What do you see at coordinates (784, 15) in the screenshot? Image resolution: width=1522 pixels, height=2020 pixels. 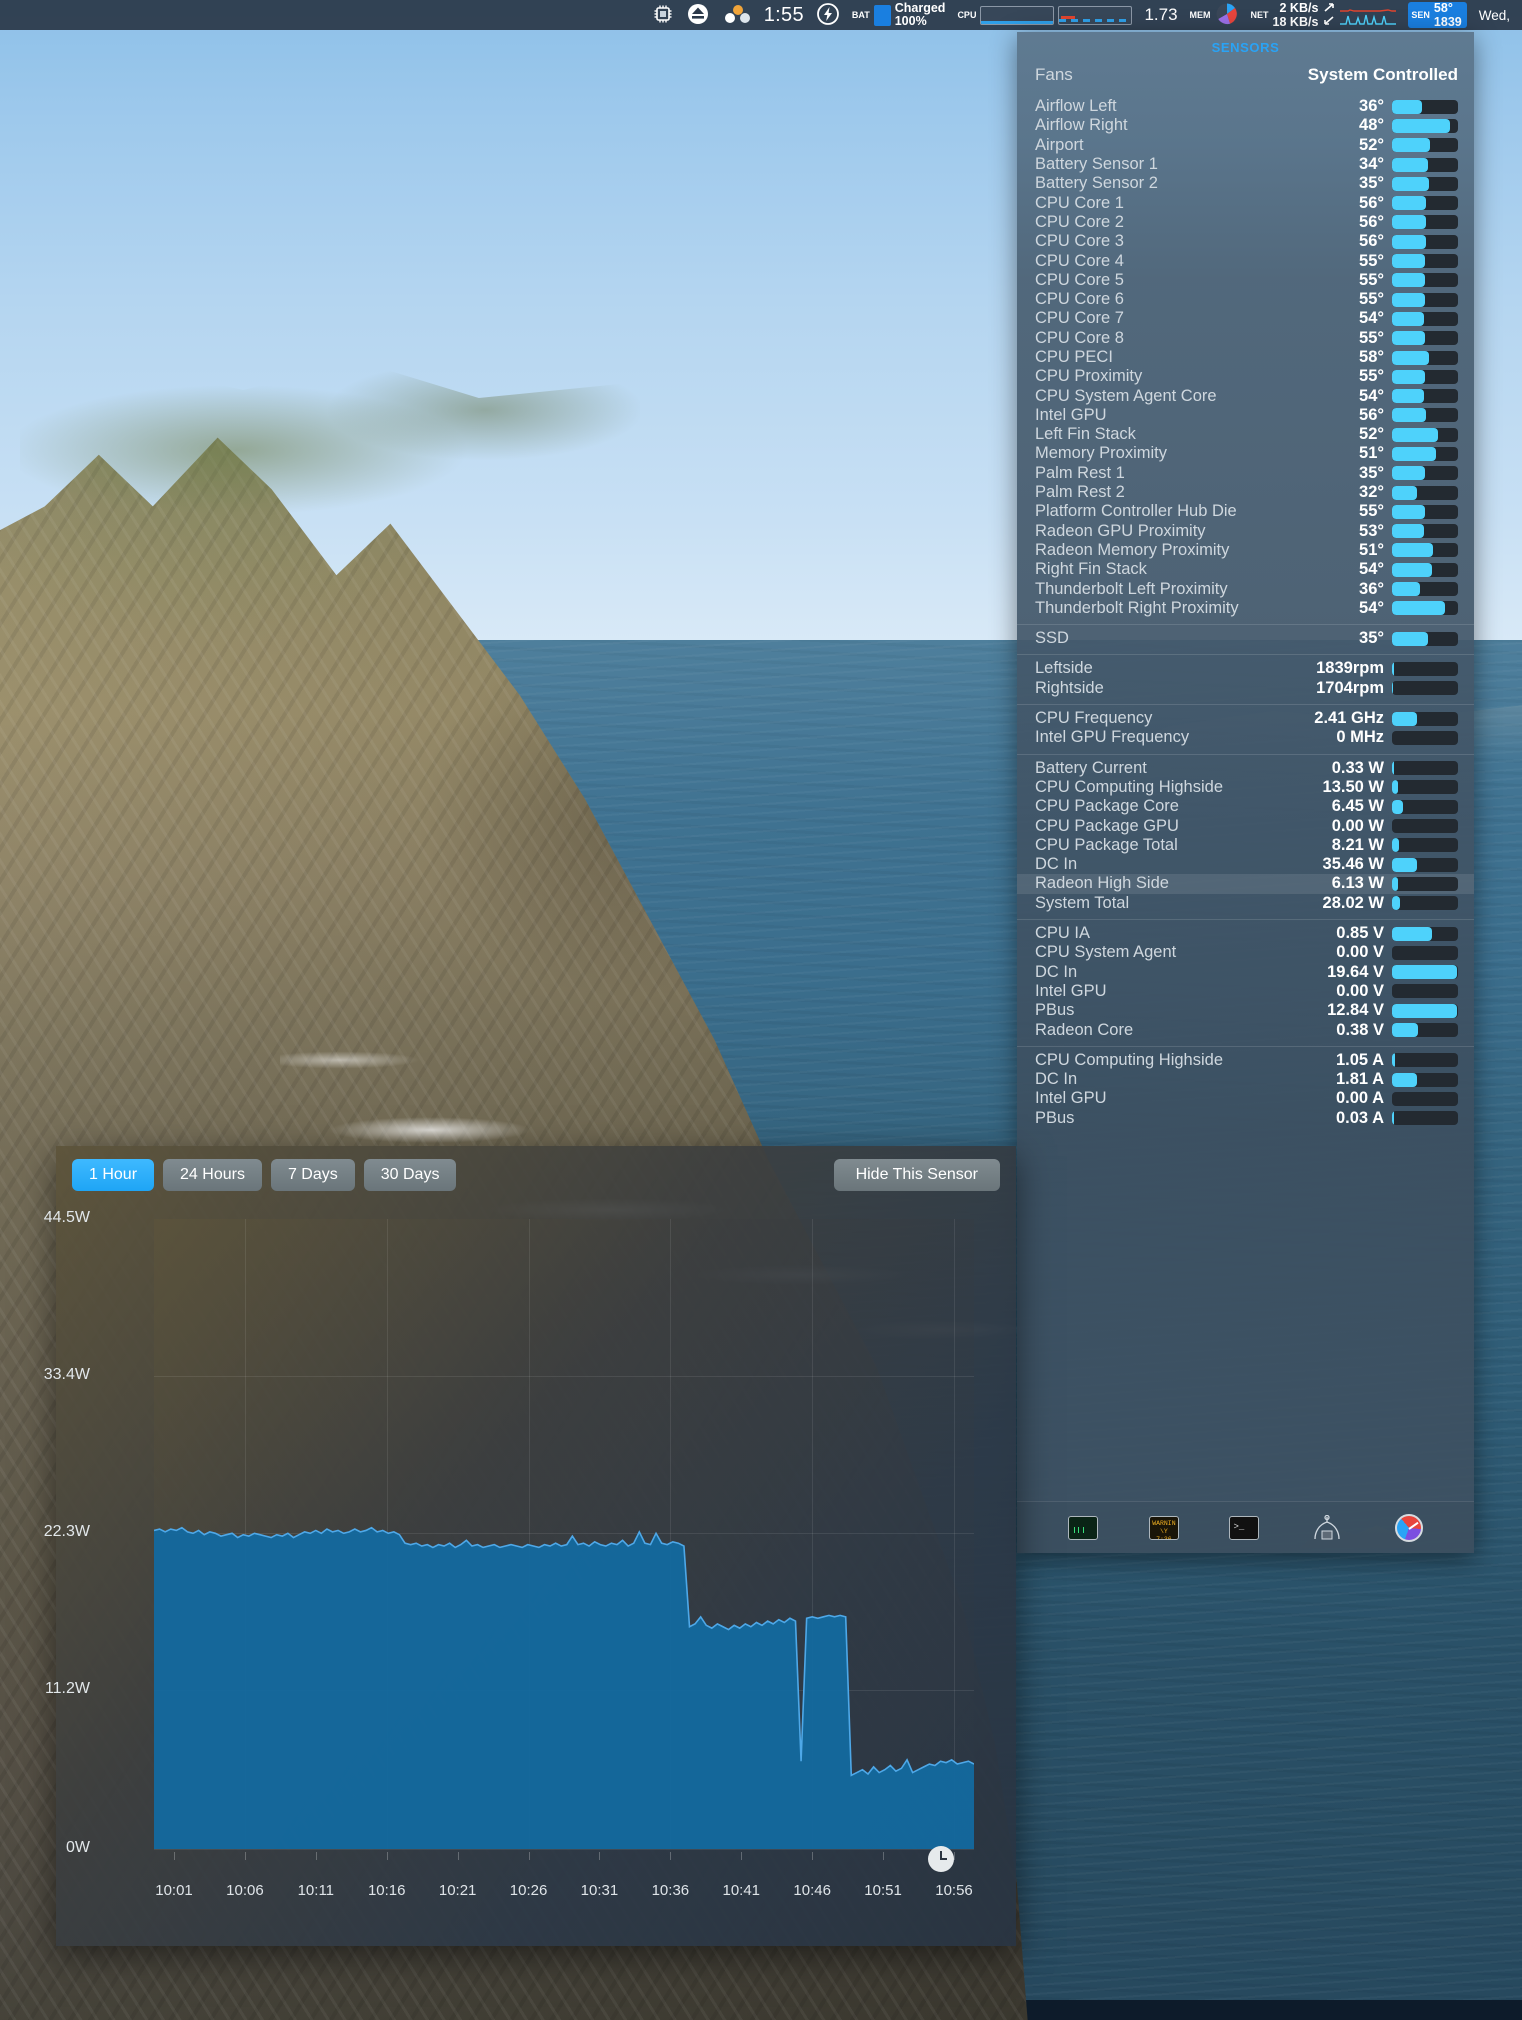 I see `menubar-clock: 1:55` at bounding box center [784, 15].